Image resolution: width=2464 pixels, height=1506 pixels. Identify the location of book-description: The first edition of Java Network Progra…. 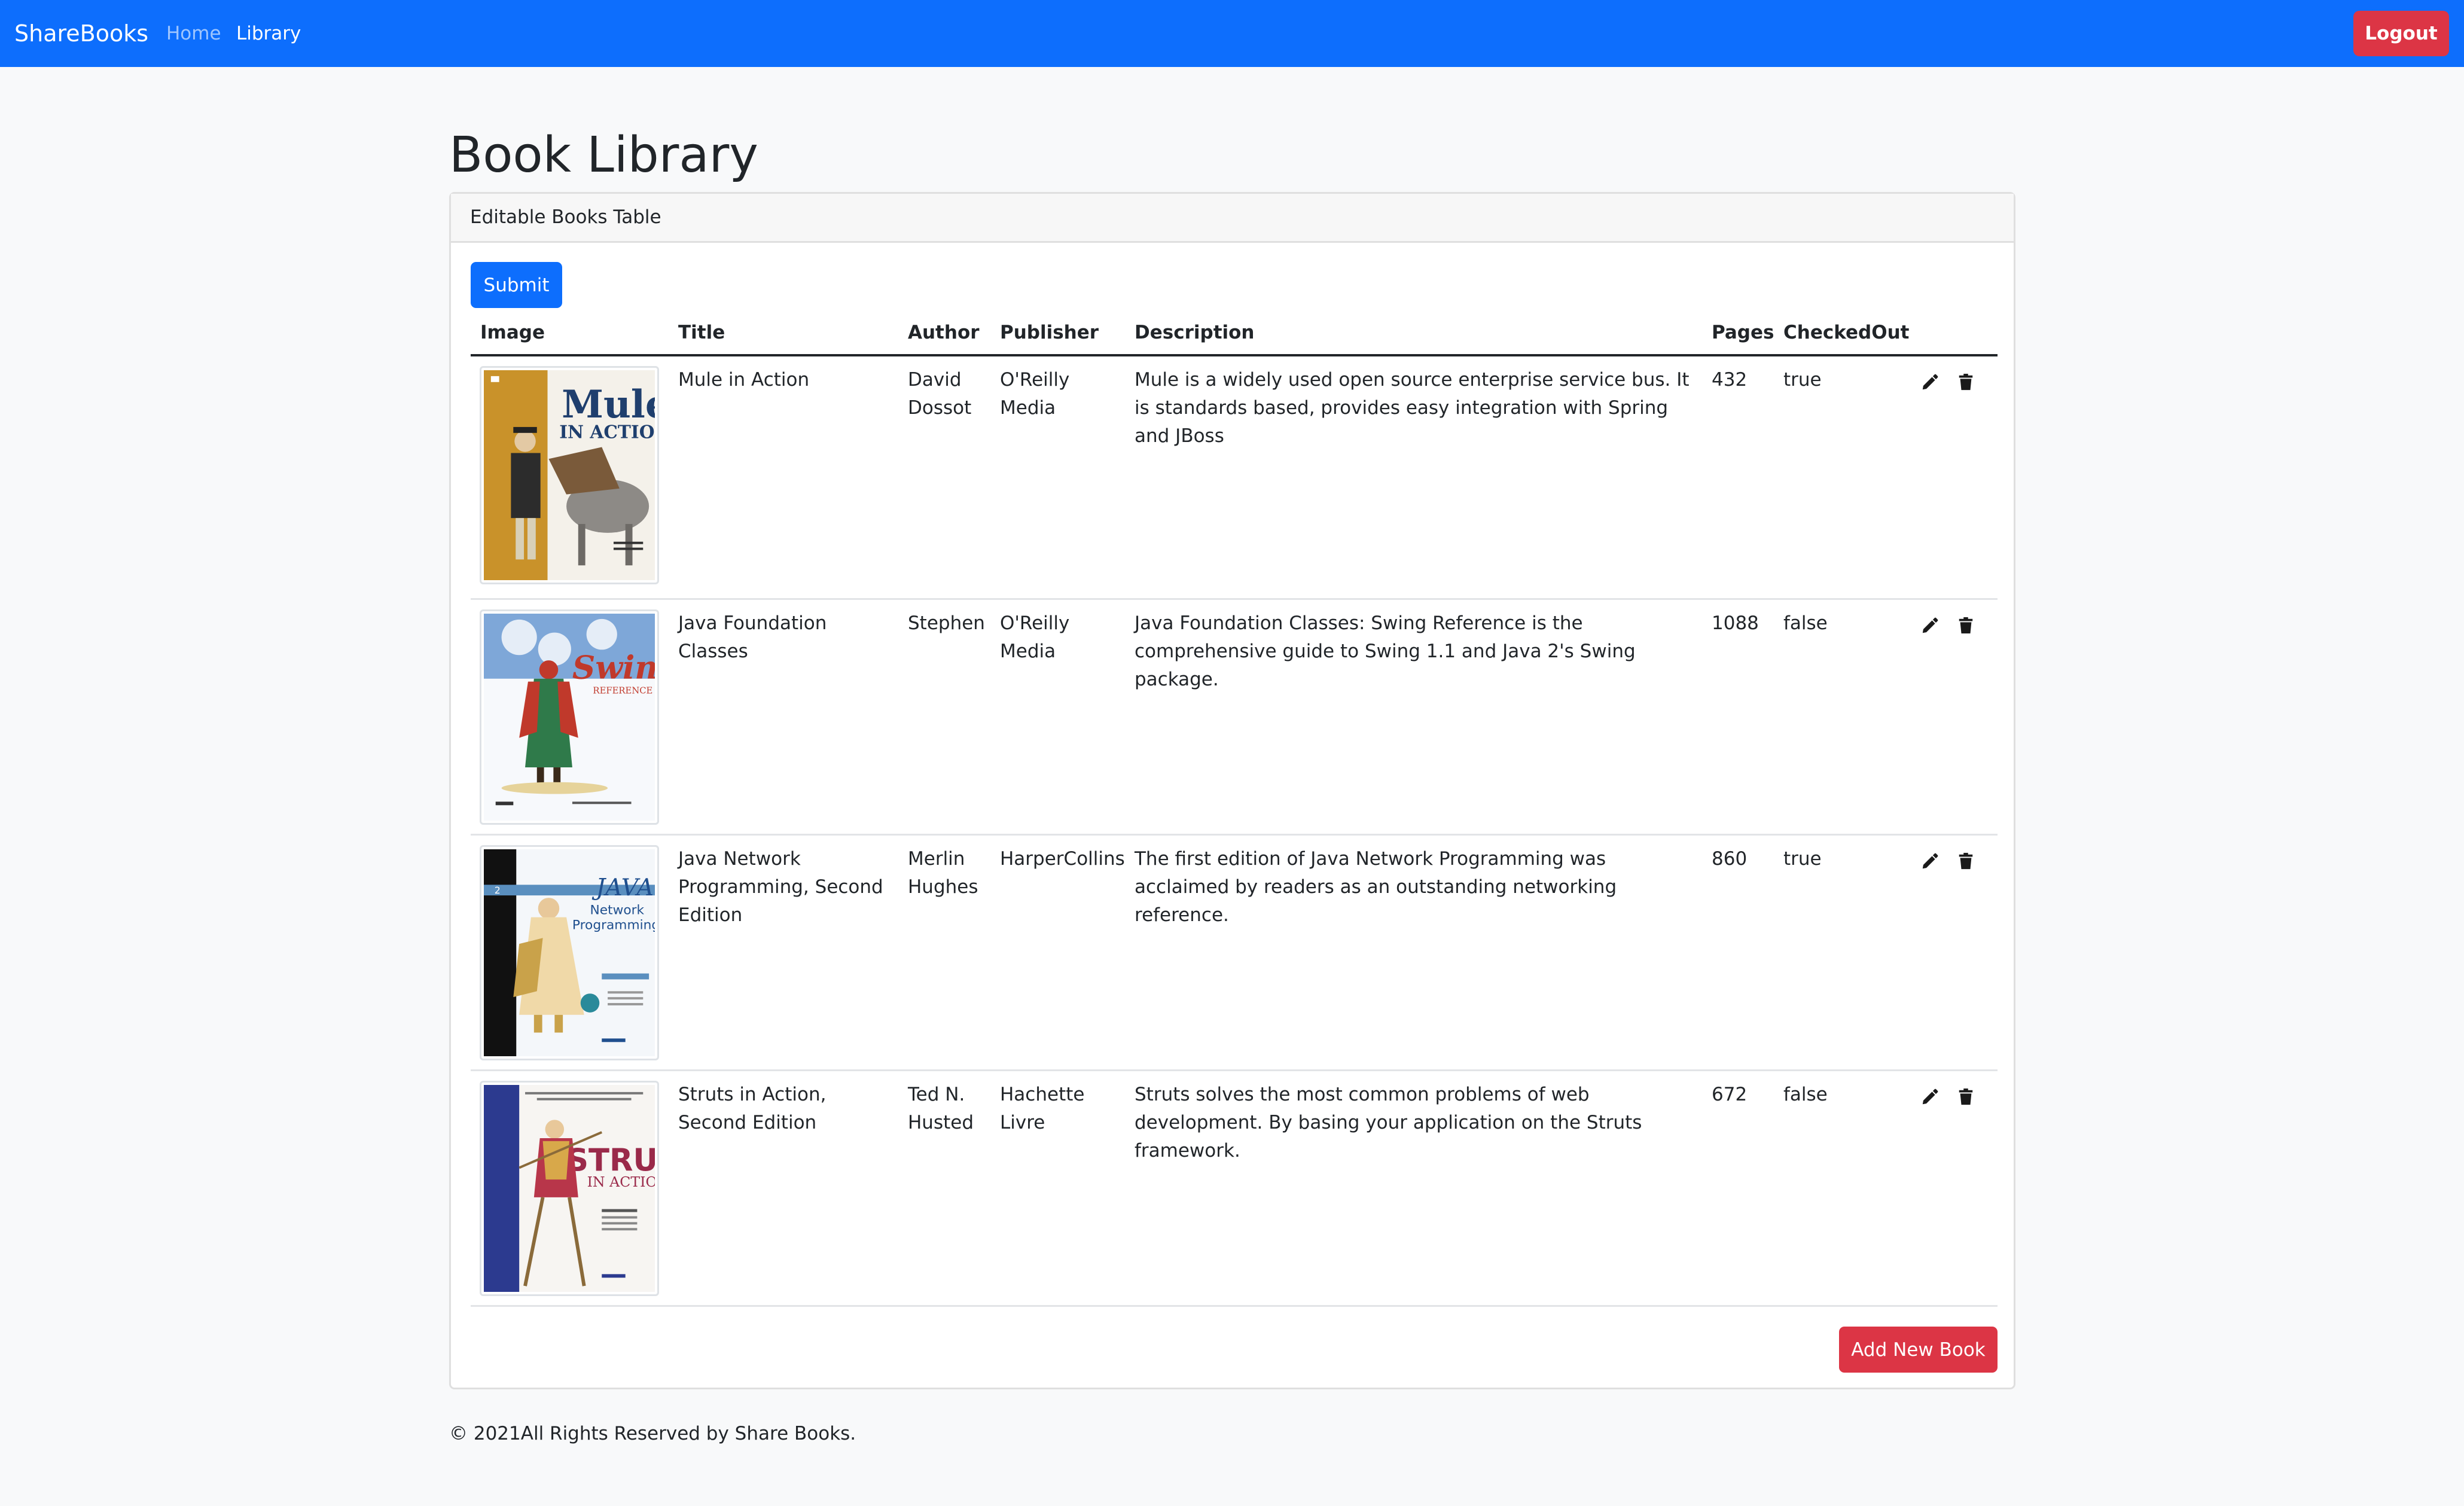
(1376, 887).